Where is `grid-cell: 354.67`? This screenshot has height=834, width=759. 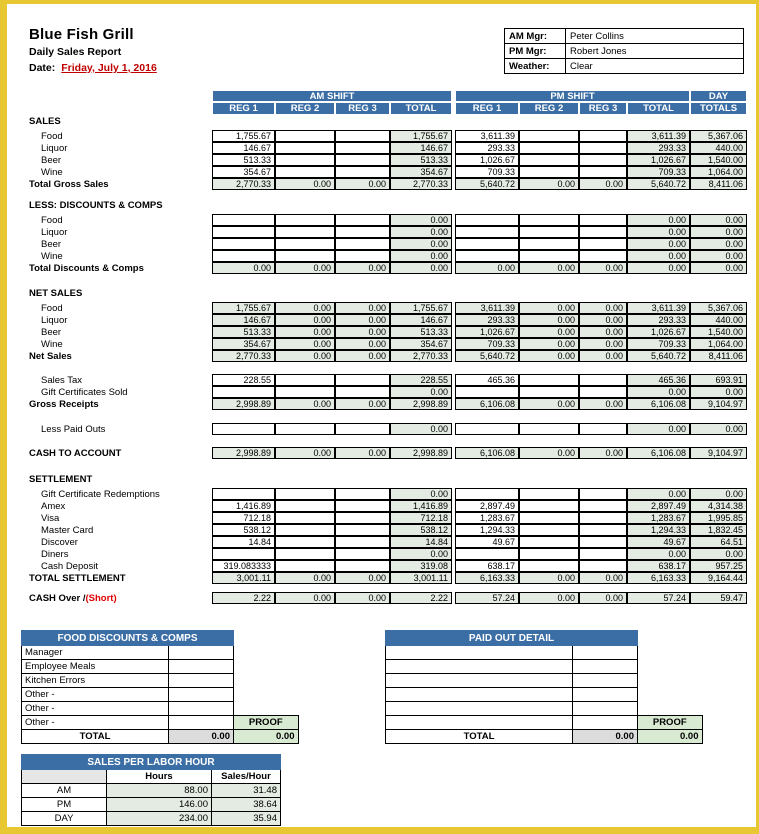
grid-cell: 354.67 is located at coordinates (243, 172).